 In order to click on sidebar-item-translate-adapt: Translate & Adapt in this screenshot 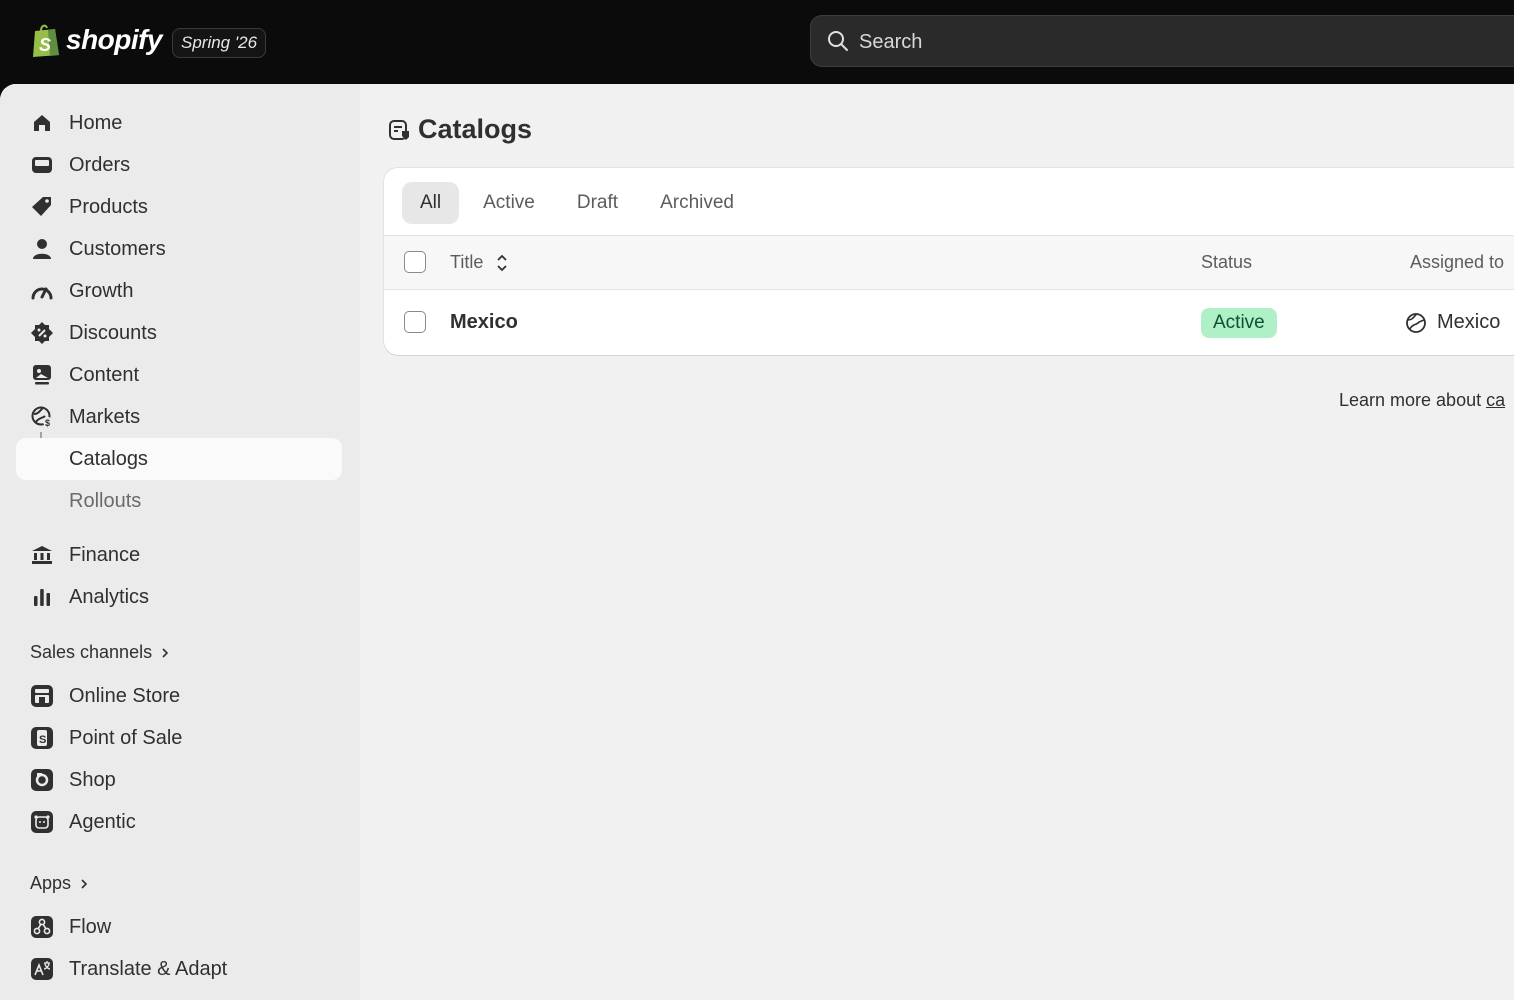, I will do `click(179, 969)`.